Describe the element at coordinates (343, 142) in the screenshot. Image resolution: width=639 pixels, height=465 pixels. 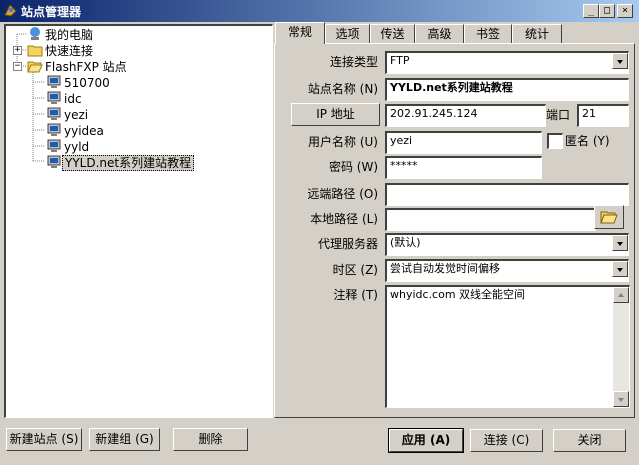
I see `username-label: 用户名称 (U)` at that location.